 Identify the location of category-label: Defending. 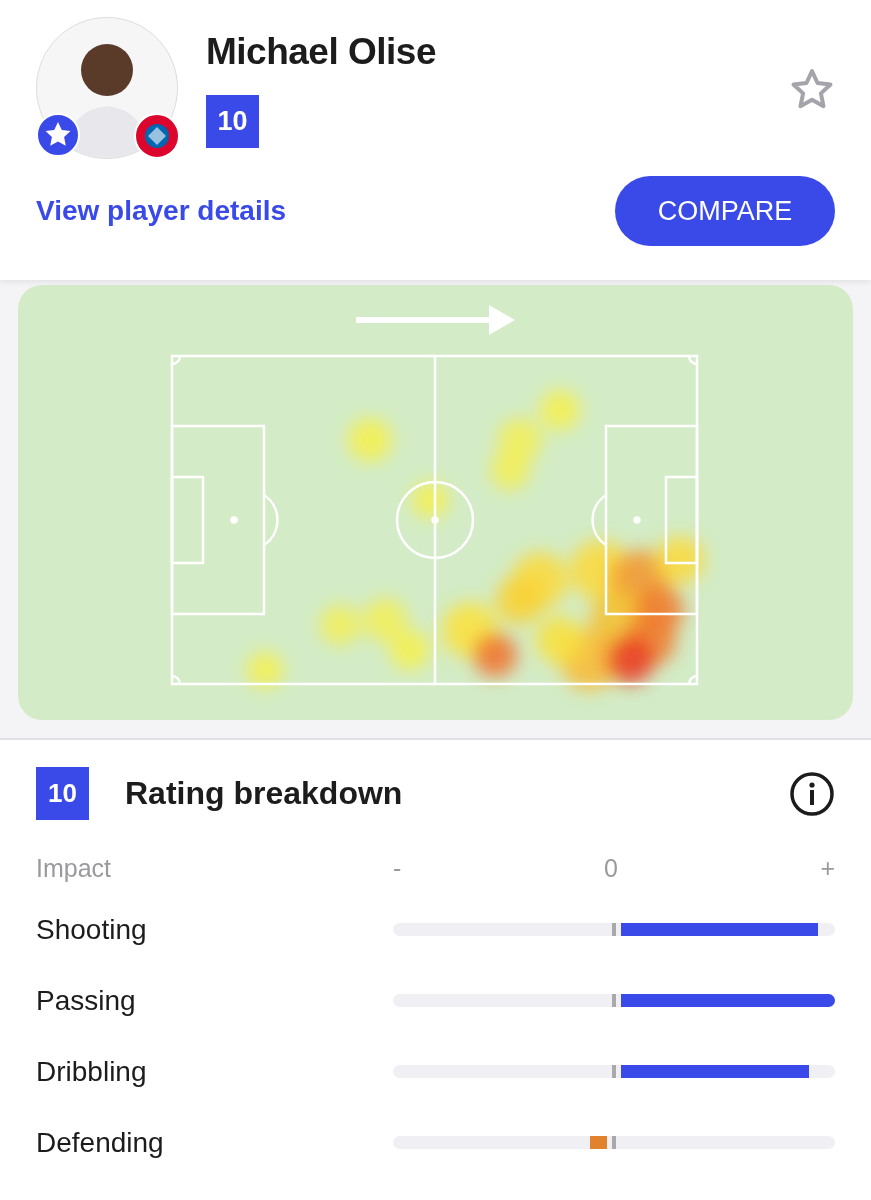
(100, 1142).